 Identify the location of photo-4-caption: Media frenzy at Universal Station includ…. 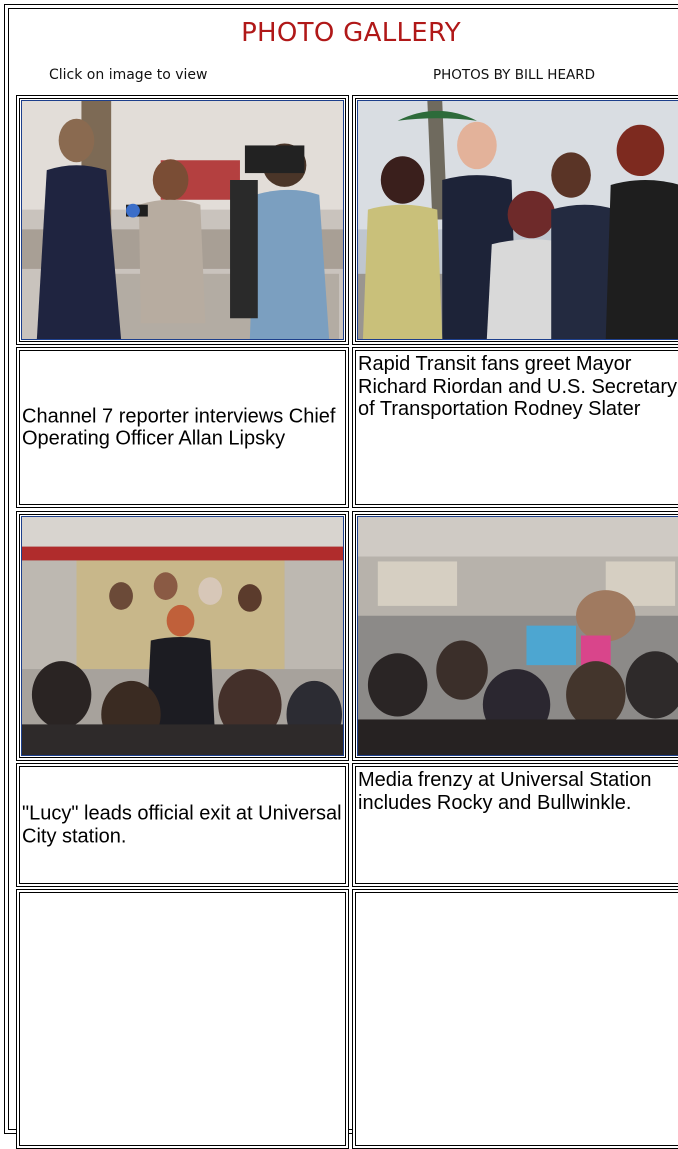
(505, 791).